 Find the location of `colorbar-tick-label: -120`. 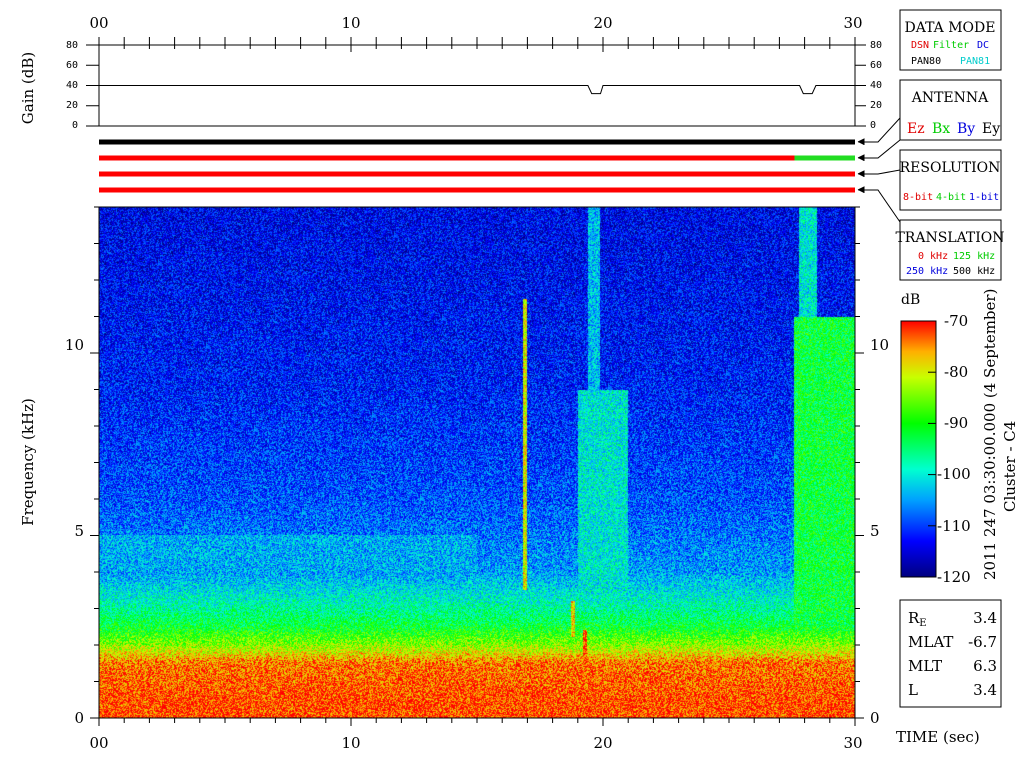

colorbar-tick-label: -120 is located at coordinates (954, 577).